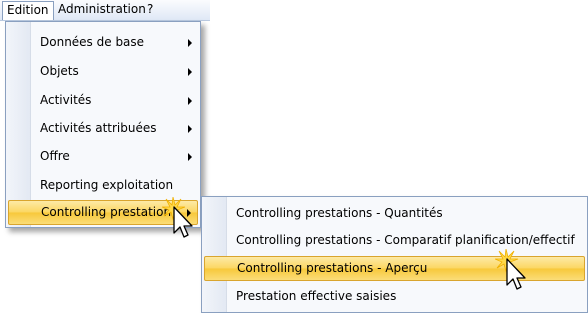 This screenshot has height=313, width=588. What do you see at coordinates (109, 212) in the screenshot?
I see `menu-item-label: Controlling prestations` at bounding box center [109, 212].